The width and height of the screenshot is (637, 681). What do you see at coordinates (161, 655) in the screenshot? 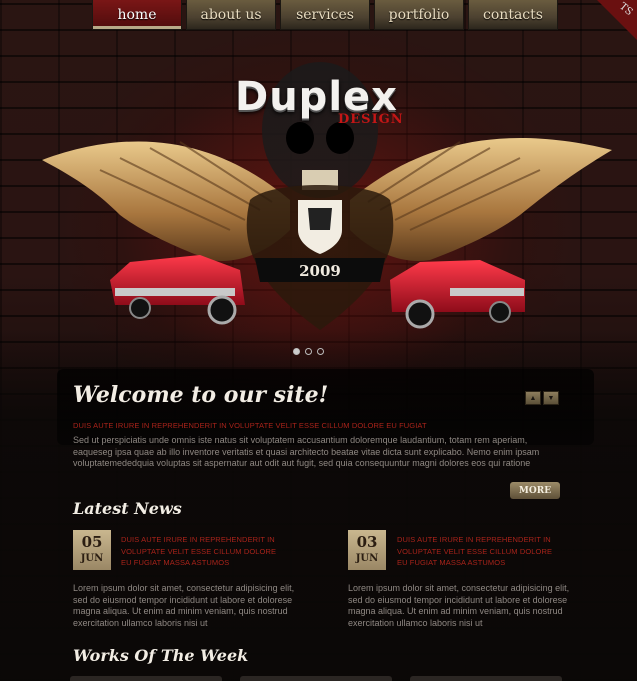
I see `works-title: Works Of The Week` at bounding box center [161, 655].